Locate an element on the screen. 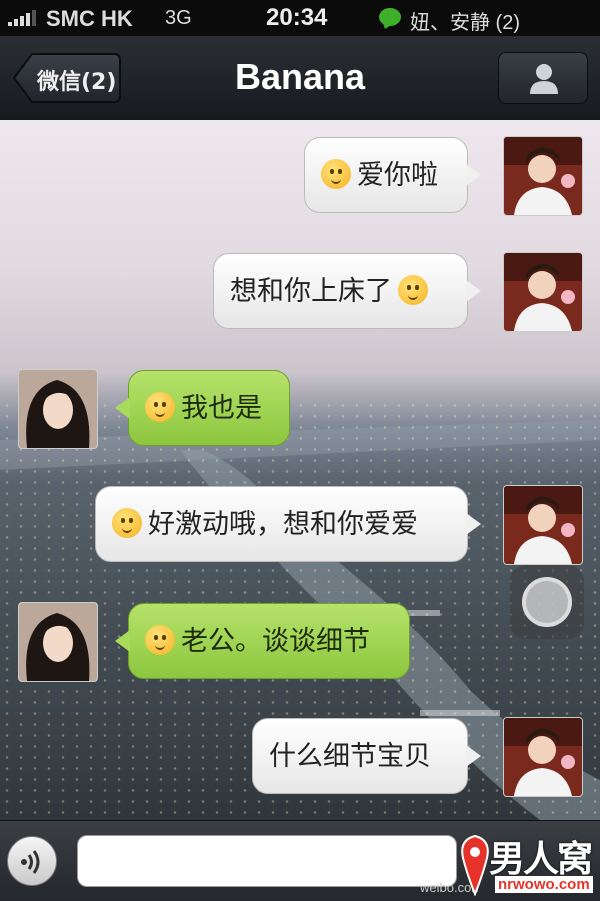 This screenshot has width=600, height=901. message-text: 我也是 is located at coordinates (221, 408).